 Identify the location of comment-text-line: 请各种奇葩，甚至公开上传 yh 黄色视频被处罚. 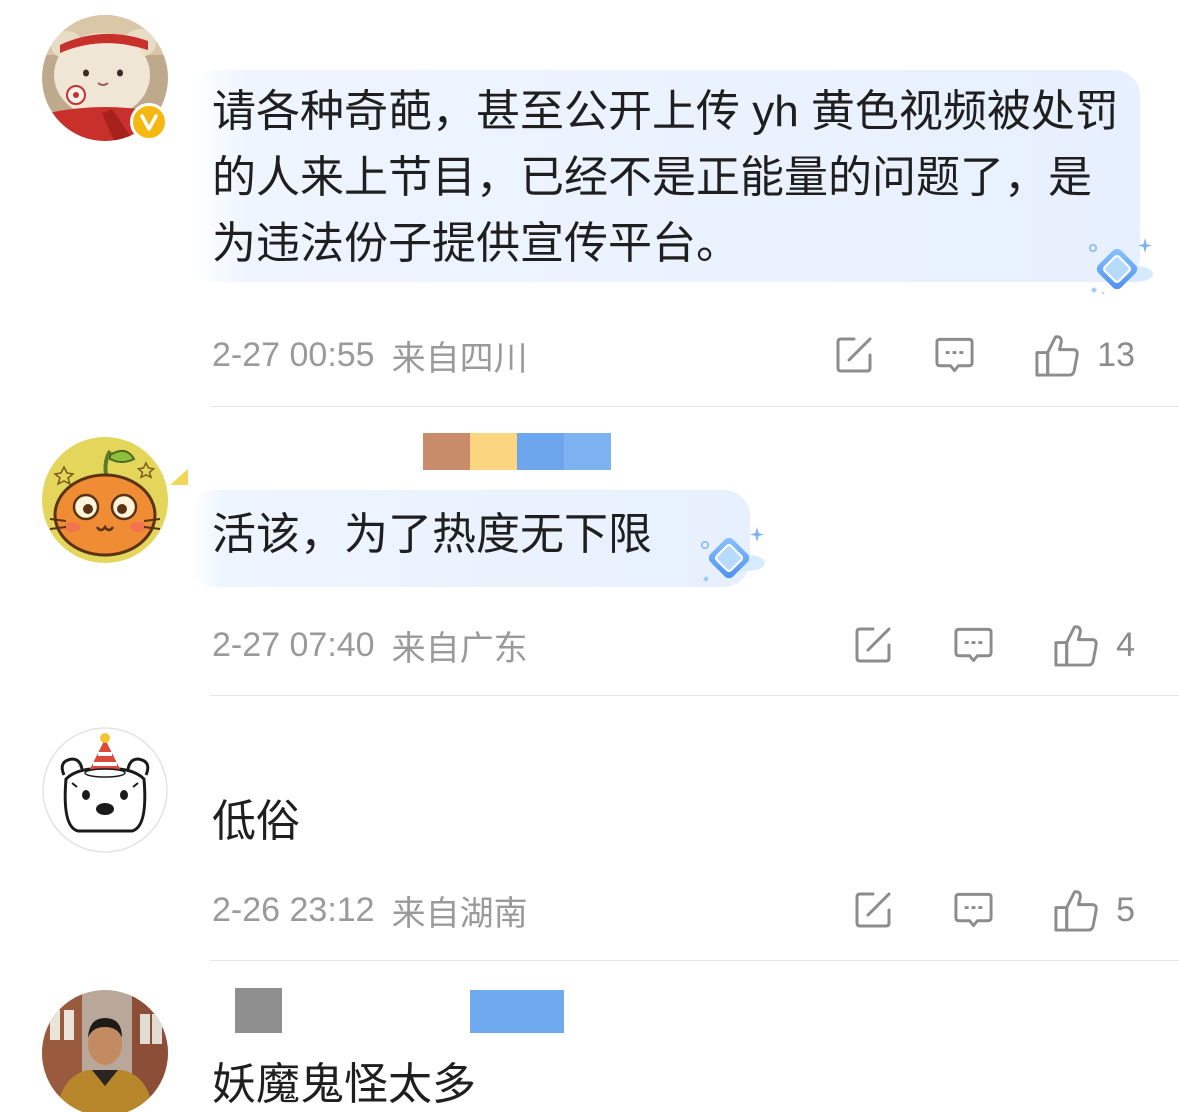
(665, 111).